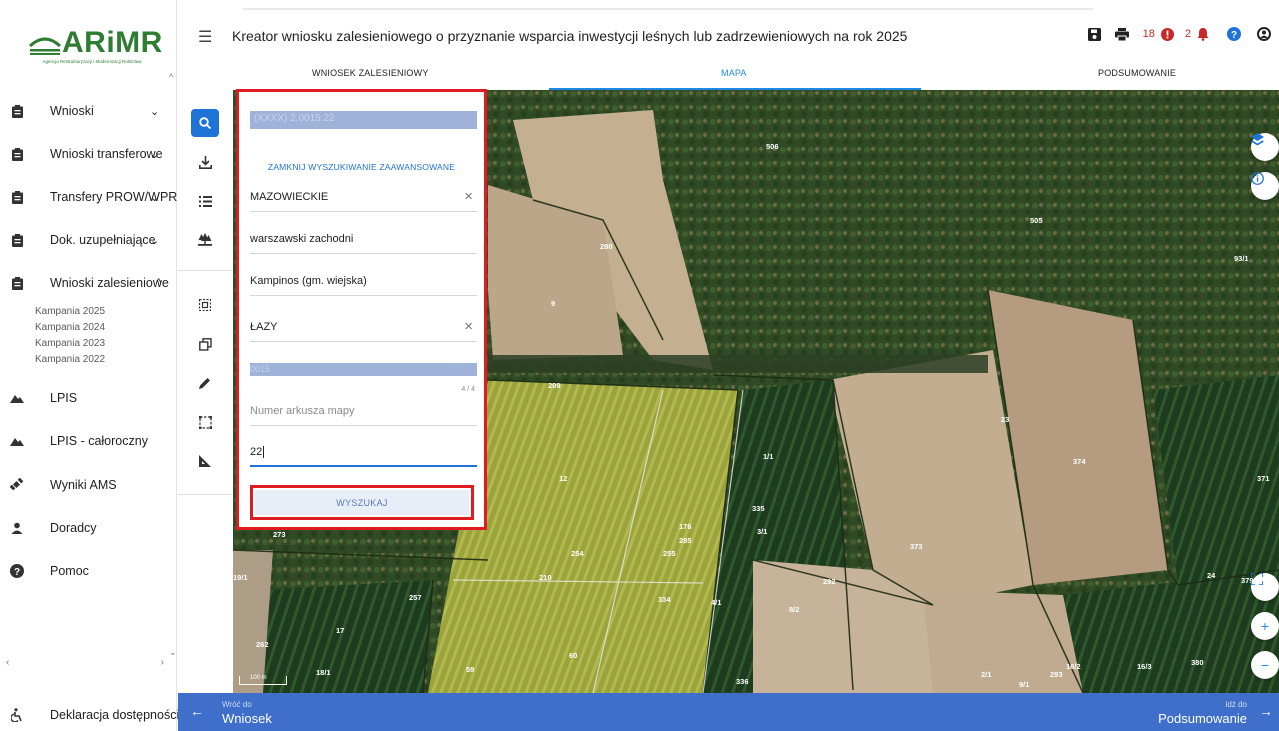 The width and height of the screenshot is (1279, 731). I want to click on commune-field: Kampinos (gm. wiejska), so click(363, 284).